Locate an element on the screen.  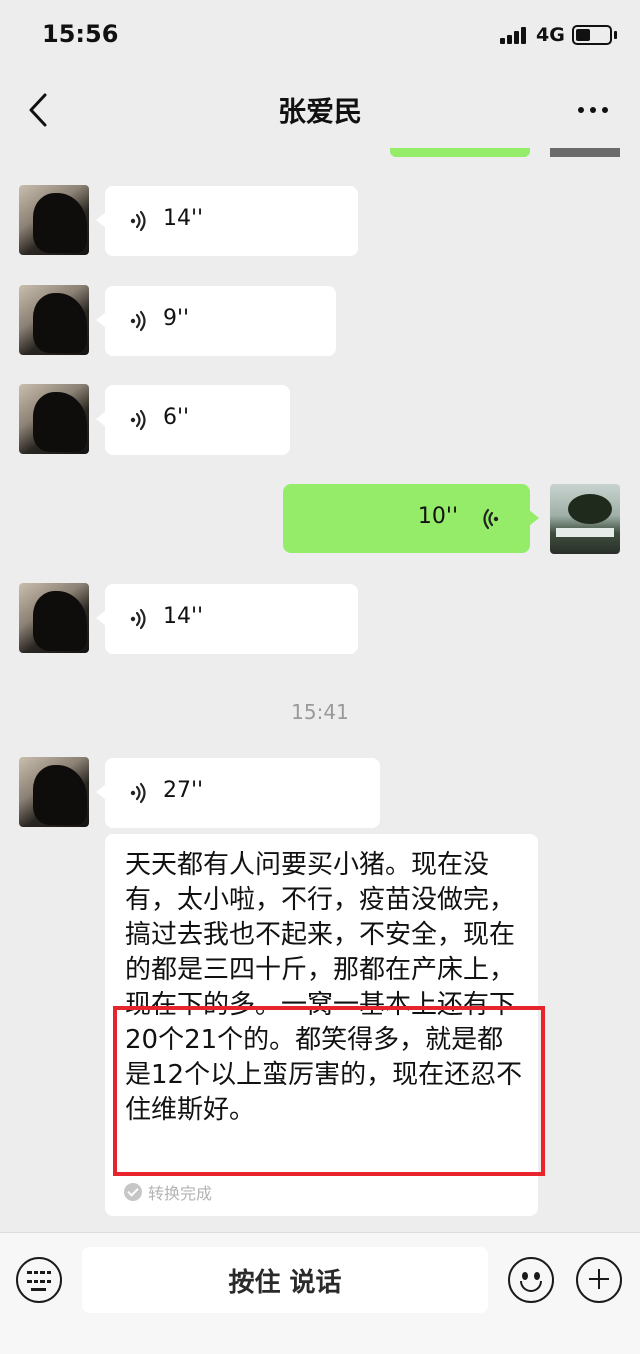
emoji-icon is located at coordinates (531, 1280).